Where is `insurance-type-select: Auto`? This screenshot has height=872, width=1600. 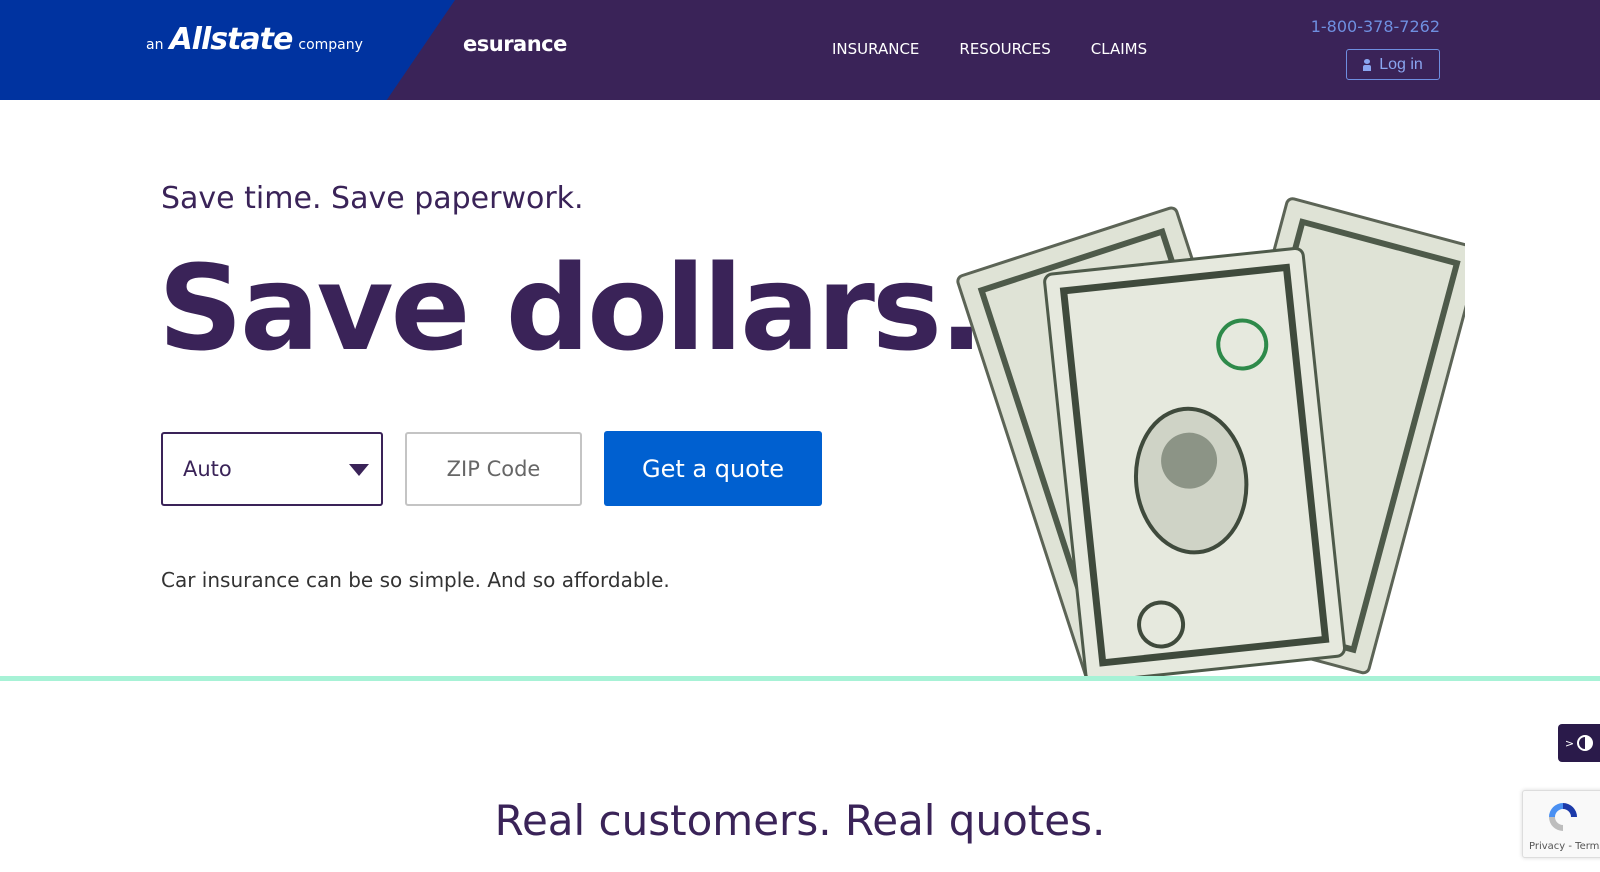
insurance-type-select: Auto is located at coordinates (272, 469).